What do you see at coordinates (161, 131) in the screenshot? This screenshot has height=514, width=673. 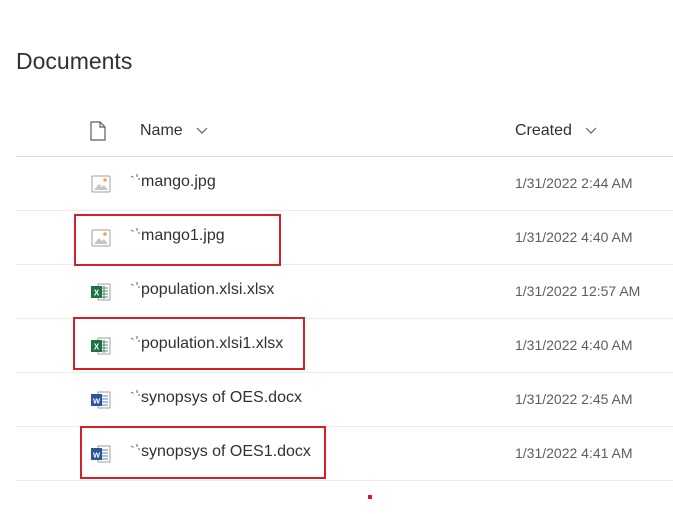 I see `name-column-label: Name` at bounding box center [161, 131].